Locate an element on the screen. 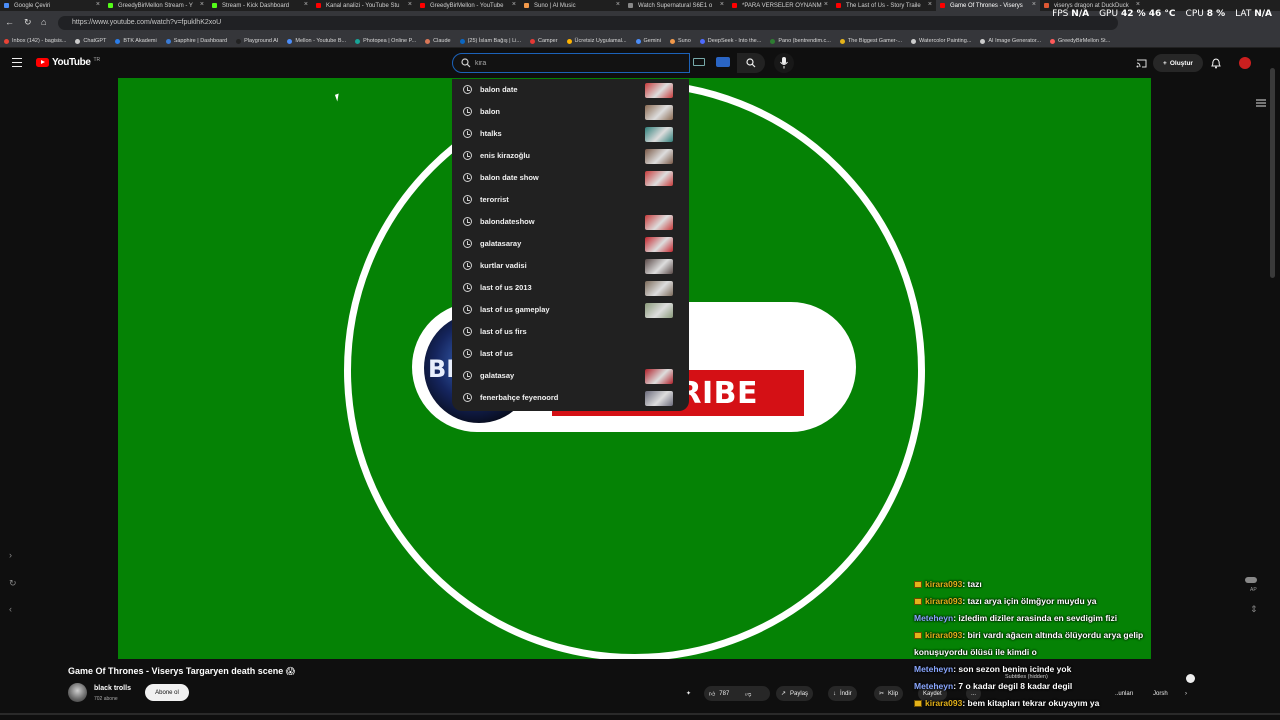  browser-tab: GreedyBirMellon Stream - Y × is located at coordinates (156, 5).